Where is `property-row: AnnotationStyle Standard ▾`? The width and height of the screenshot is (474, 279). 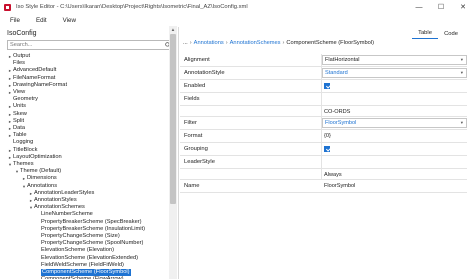
property-row: AnnotationStyle Standard ▾ is located at coordinates (323, 73).